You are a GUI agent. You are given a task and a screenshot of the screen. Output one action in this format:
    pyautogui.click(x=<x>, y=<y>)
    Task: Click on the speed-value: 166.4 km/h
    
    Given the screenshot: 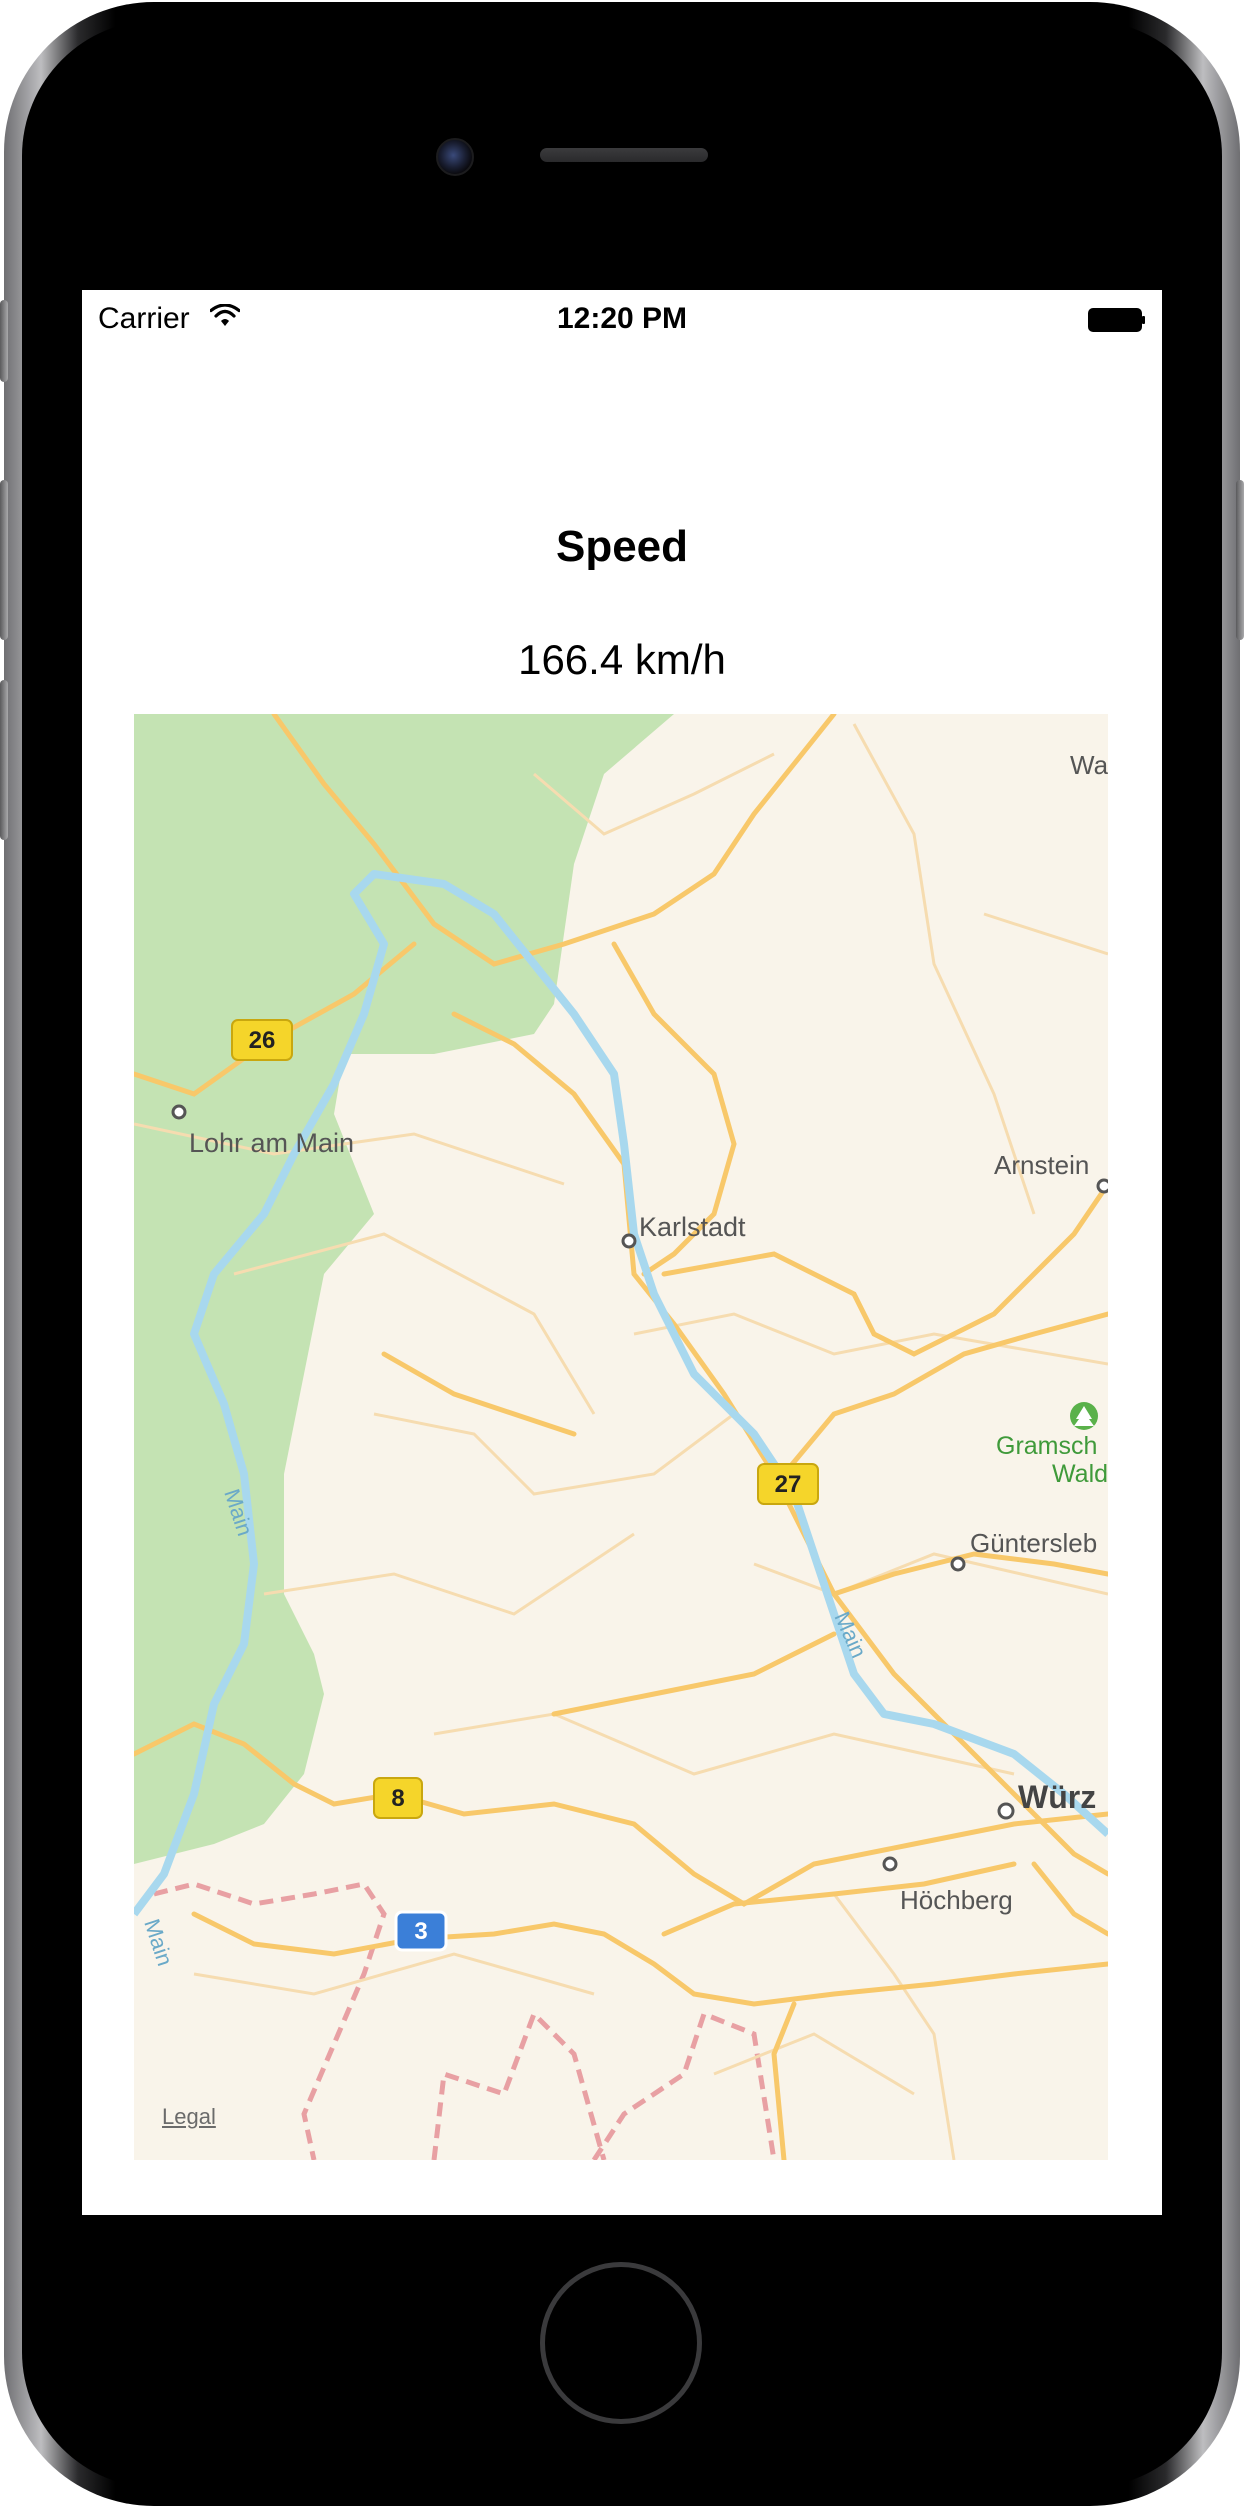 What is the action you would take?
    pyautogui.click(x=622, y=659)
    